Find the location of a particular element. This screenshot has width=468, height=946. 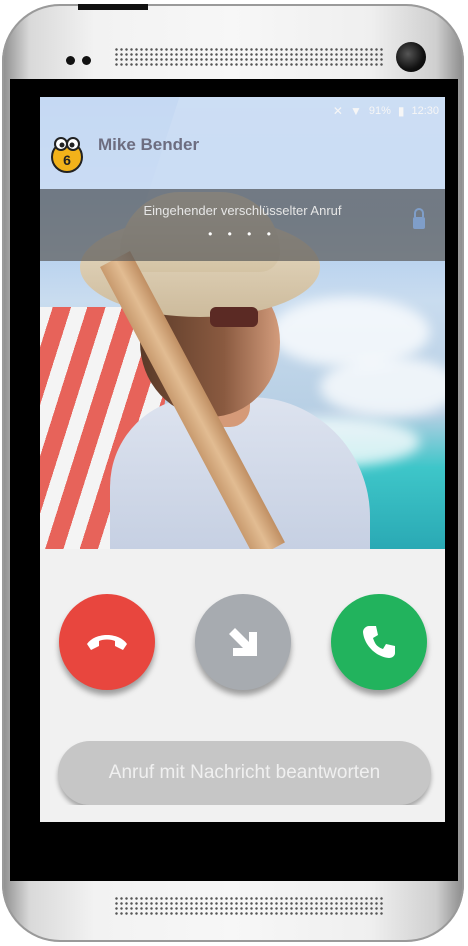

status-bar: ✕ ▼ 91% ▮ 12:30 is located at coordinates (386, 111).